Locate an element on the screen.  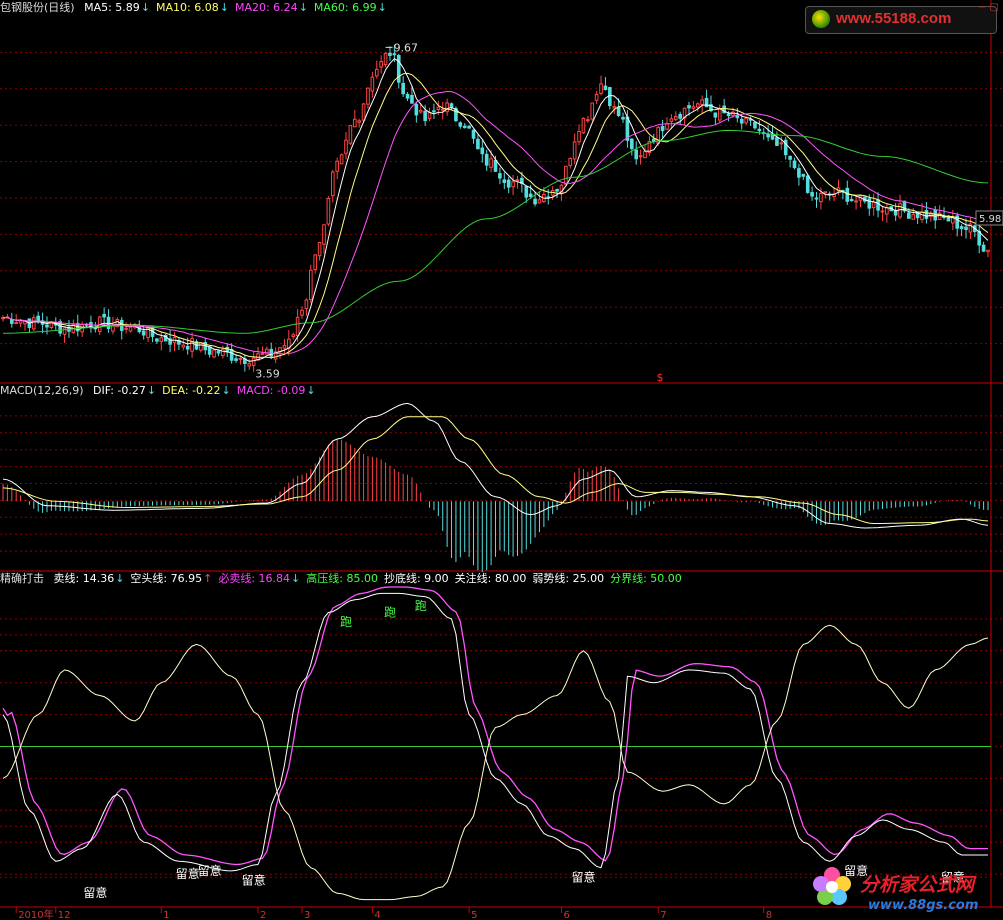
brand-logo: 分析家公式网 www.88gs.com is located at coordinates (905, 891).